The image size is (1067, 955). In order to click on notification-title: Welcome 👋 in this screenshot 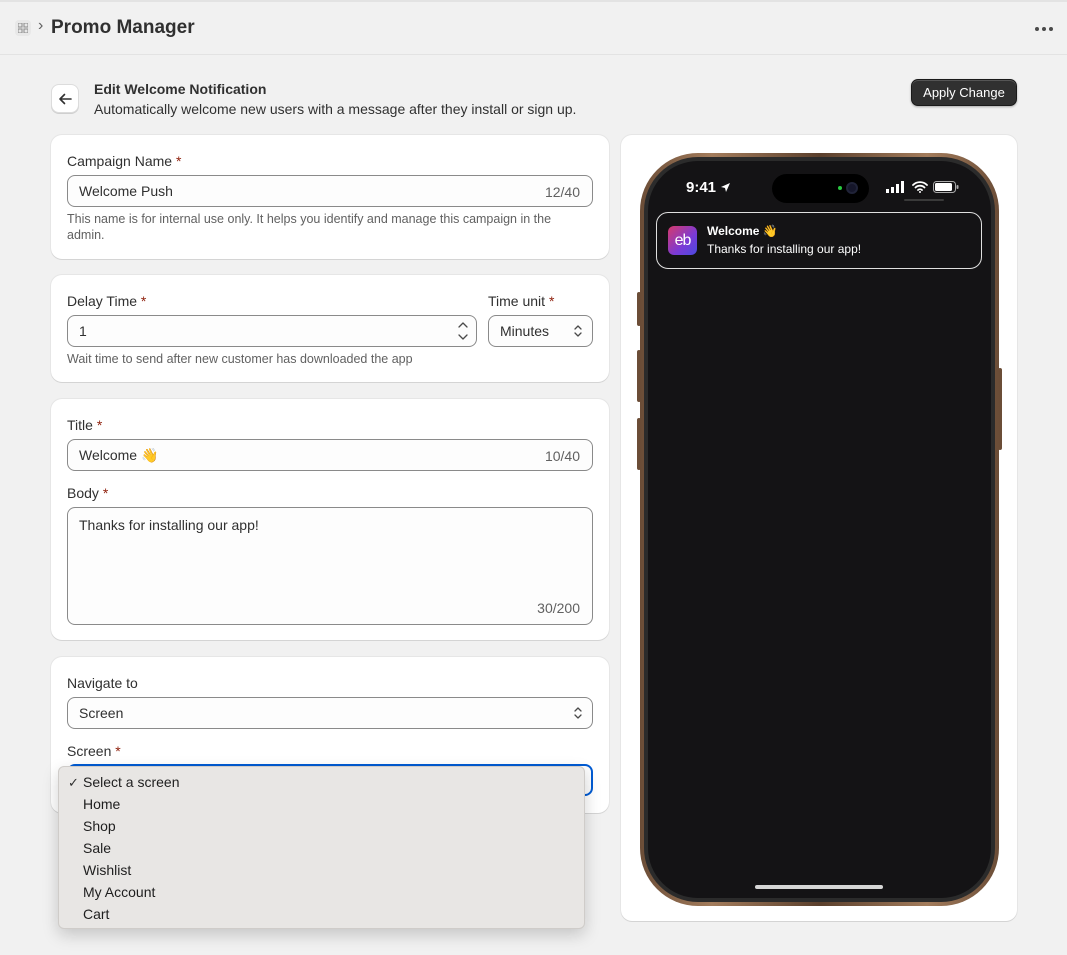, I will do `click(742, 231)`.